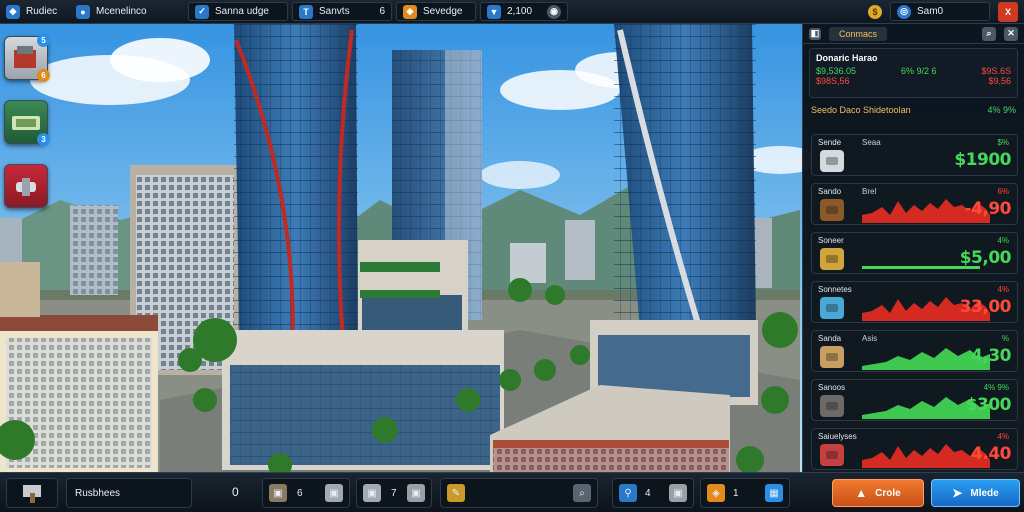 The image size is (1024, 512). Describe the element at coordinates (524, 11) in the screenshot. I see `resource-counter-4: ▼ 2,100 ◉` at that location.